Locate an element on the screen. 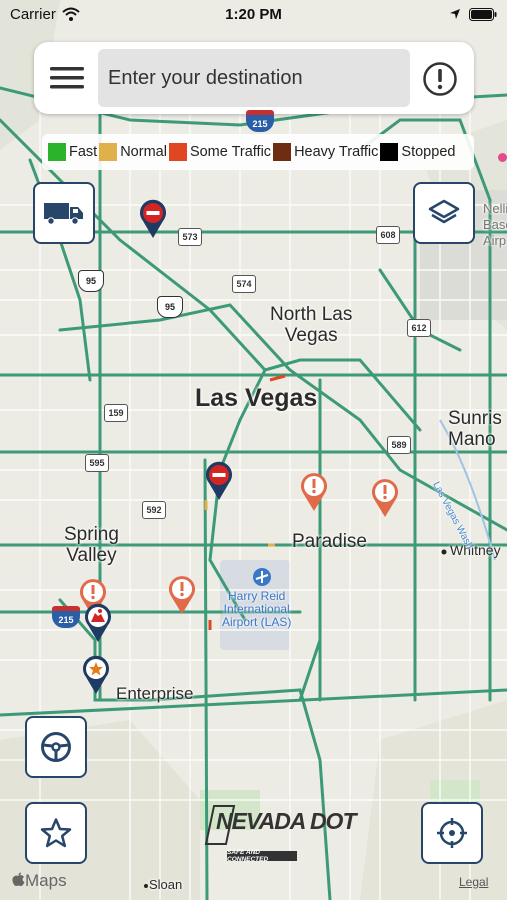  crosshair-icon is located at coordinates (452, 833).